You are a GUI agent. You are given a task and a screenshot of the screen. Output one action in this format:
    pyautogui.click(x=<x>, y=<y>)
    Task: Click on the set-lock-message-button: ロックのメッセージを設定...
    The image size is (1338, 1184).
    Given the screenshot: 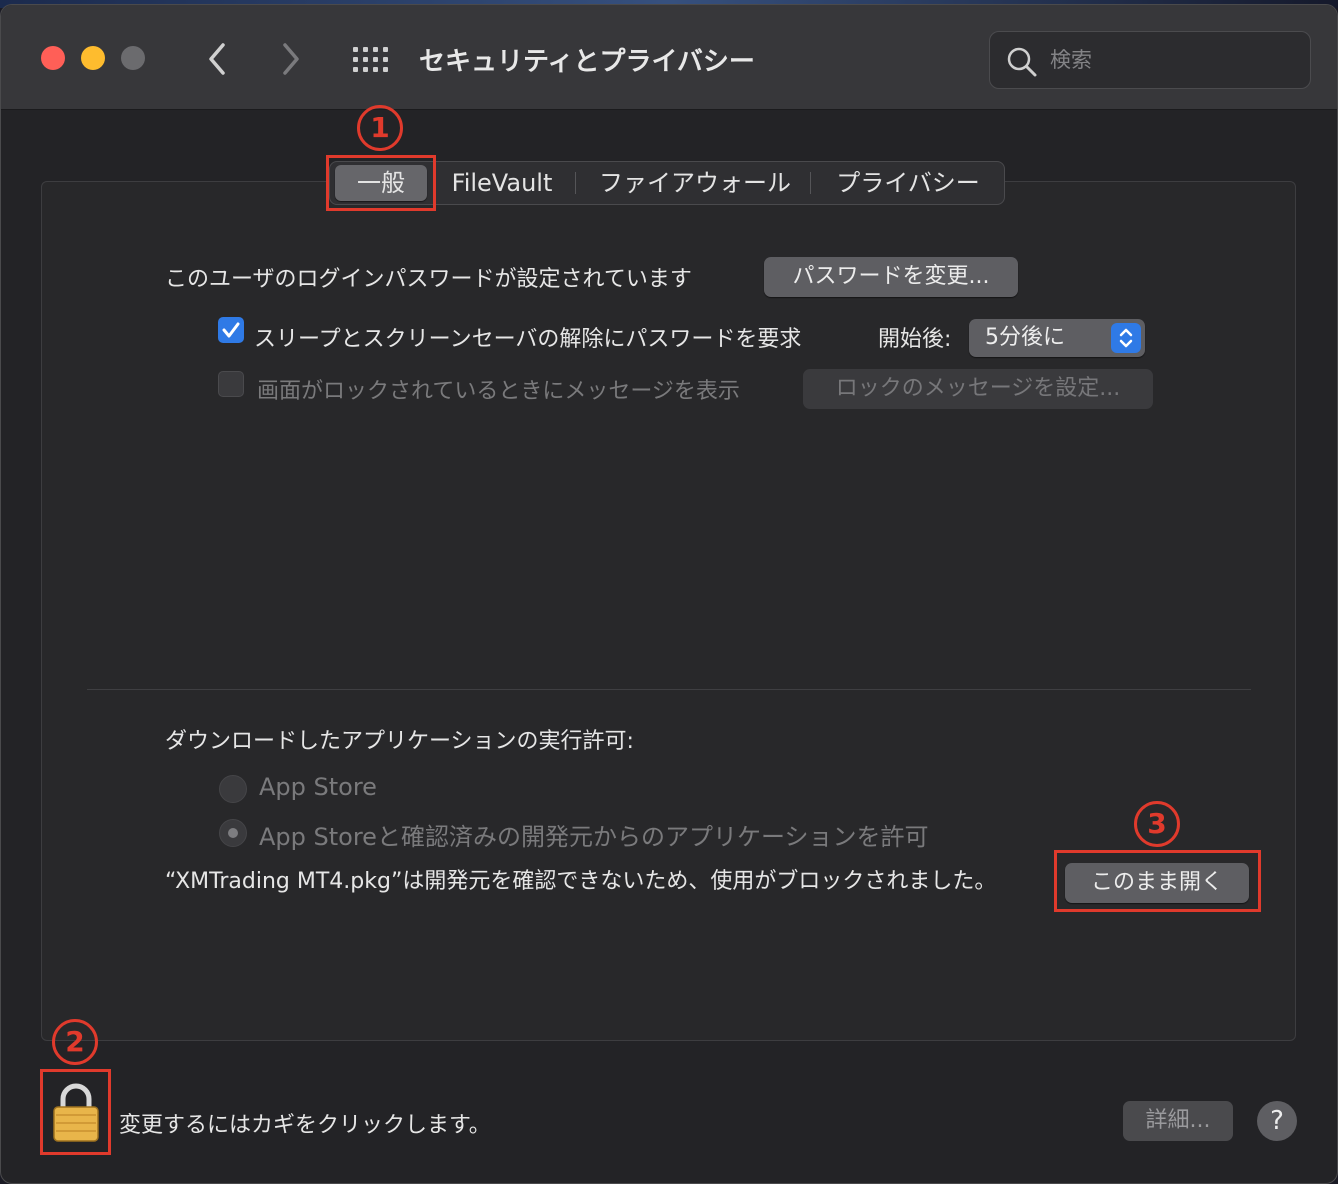 What is the action you would take?
    pyautogui.click(x=978, y=389)
    